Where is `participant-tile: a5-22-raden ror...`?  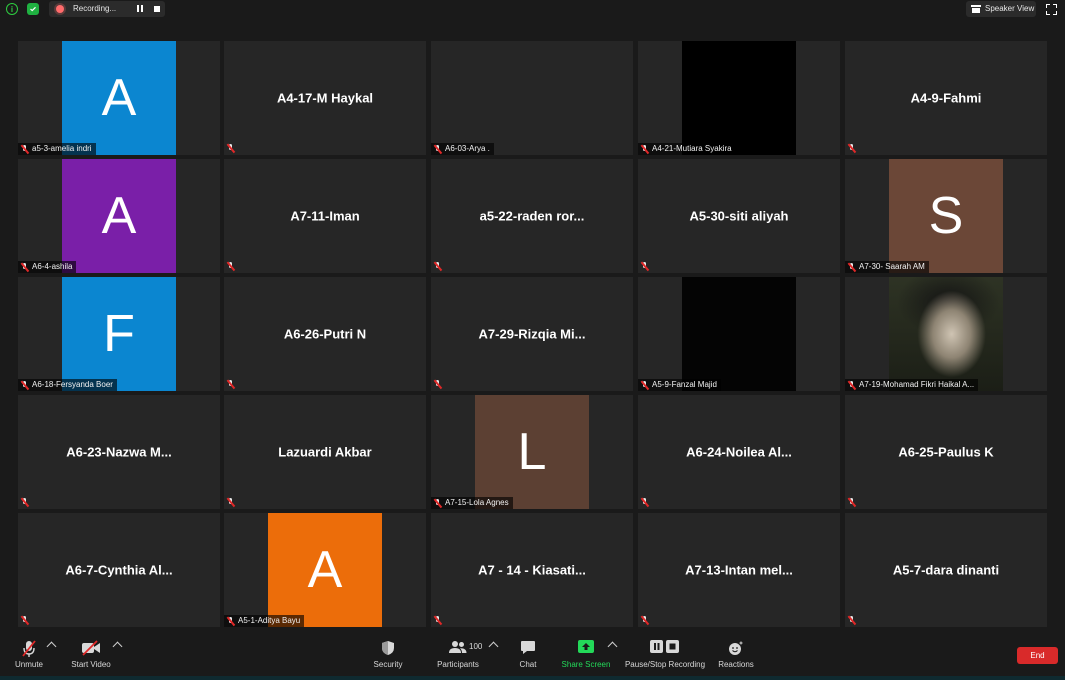
participant-tile: a5-22-raden ror... is located at coordinates (532, 216).